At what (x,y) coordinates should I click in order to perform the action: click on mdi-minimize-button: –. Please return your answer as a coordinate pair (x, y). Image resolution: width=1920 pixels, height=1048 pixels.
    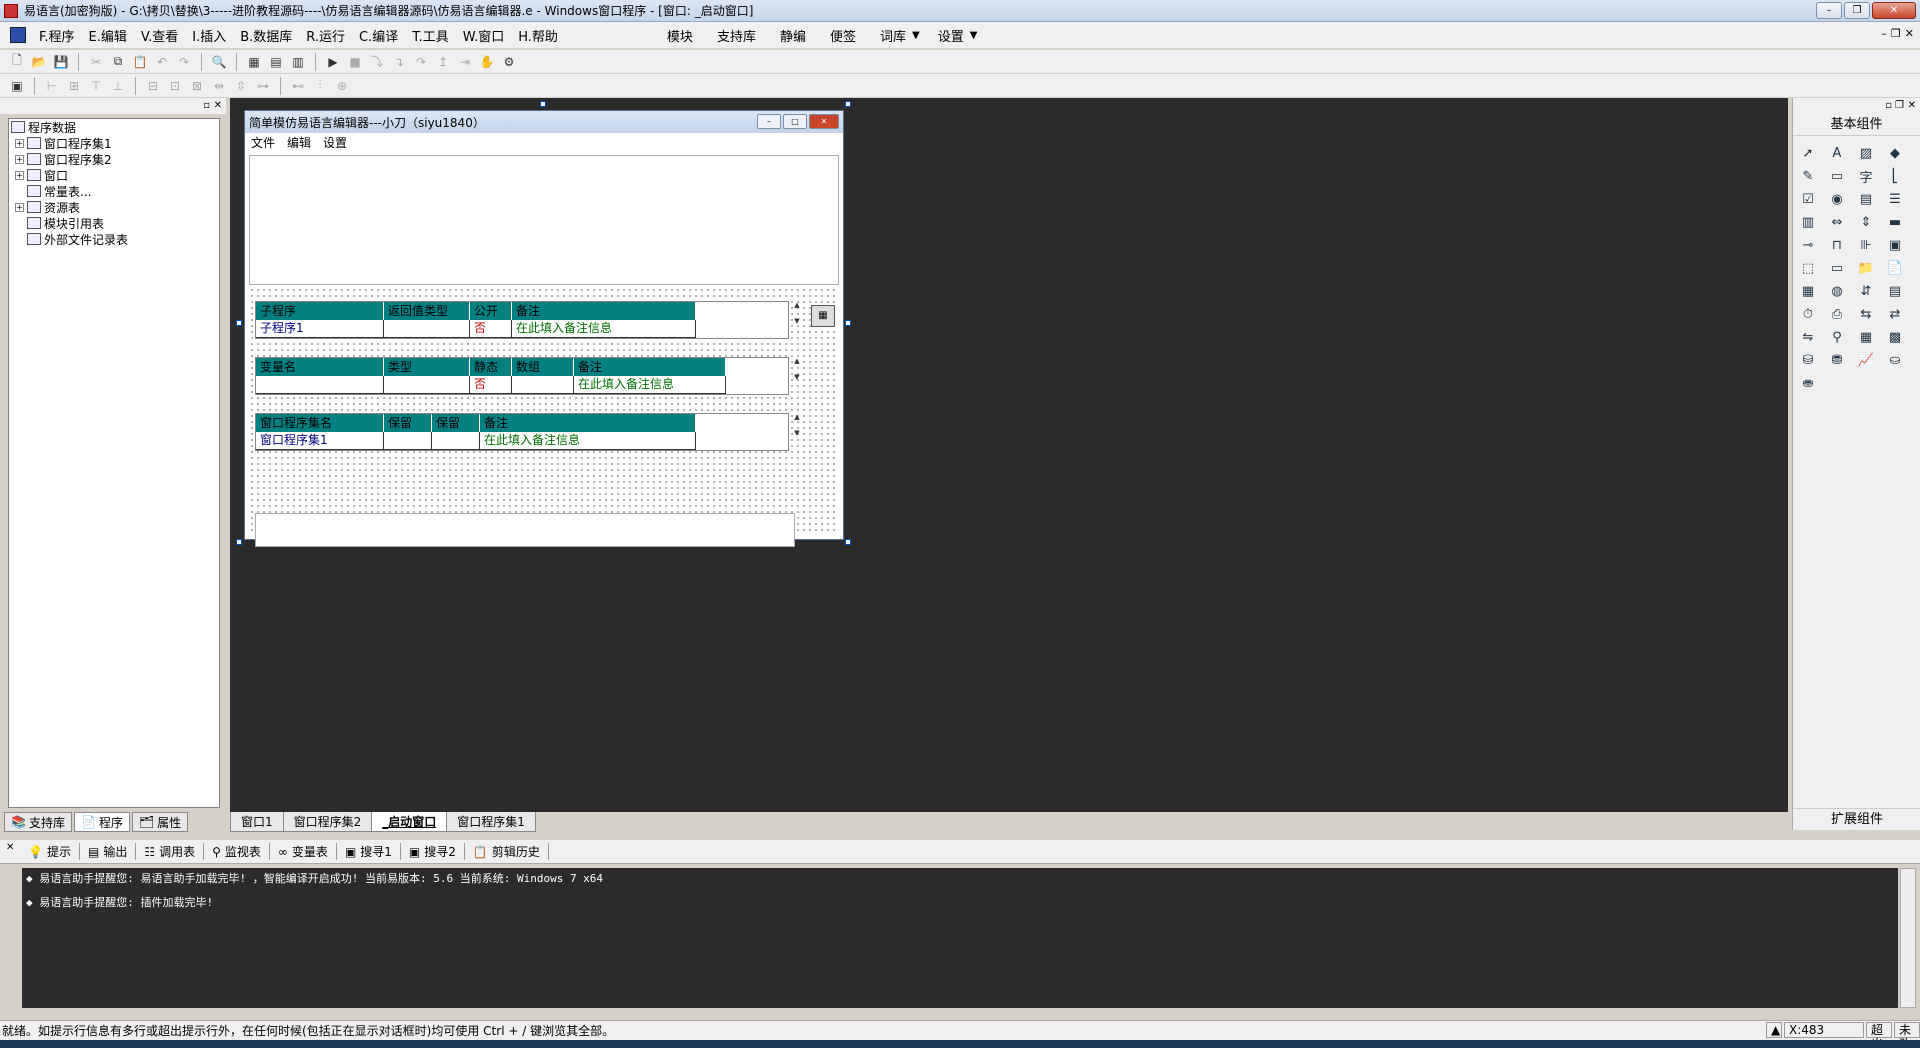
    Looking at the image, I should click on (1884, 33).